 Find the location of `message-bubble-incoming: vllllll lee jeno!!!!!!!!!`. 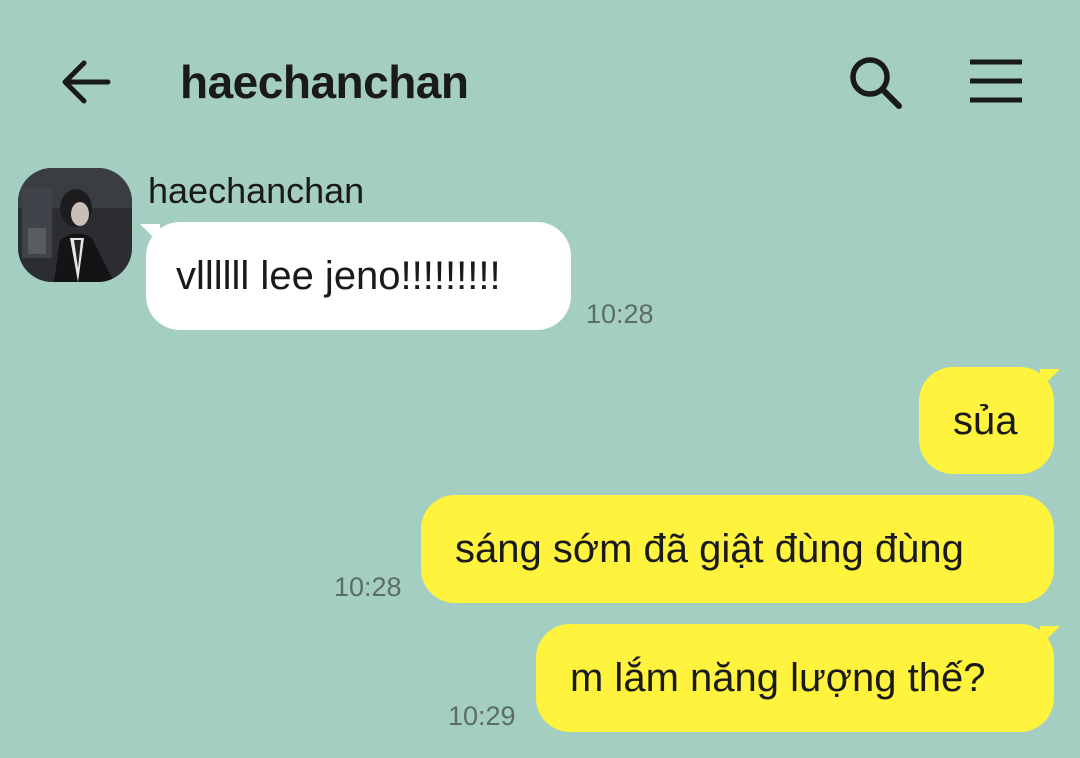

message-bubble-incoming: vllllll lee jeno!!!!!!!!! is located at coordinates (358, 276).